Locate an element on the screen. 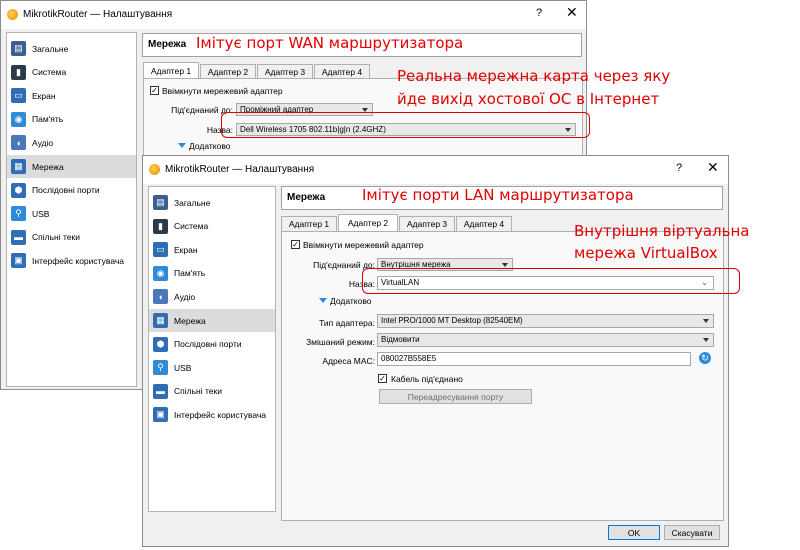 The width and height of the screenshot is (800, 550). promiscuous-mode-select: Відмовити is located at coordinates (545, 340).